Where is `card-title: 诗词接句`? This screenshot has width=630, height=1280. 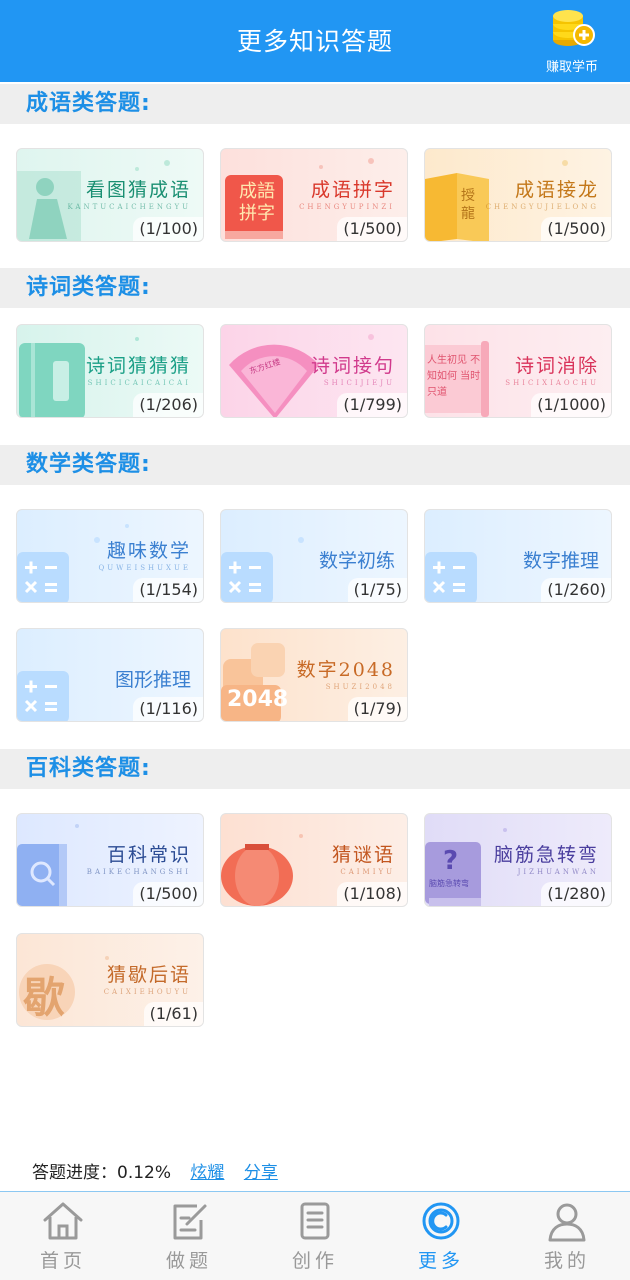 card-title: 诗词接句 is located at coordinates (352, 366).